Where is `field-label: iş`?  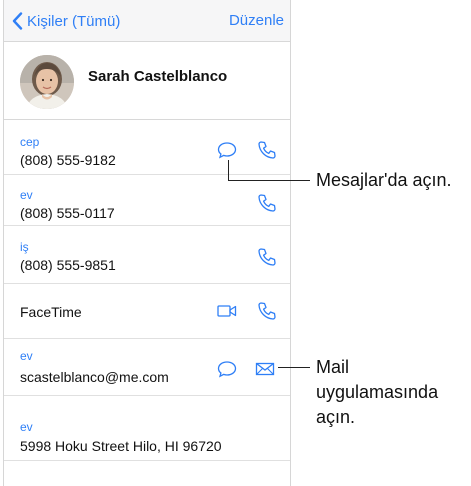
field-label: iş is located at coordinates (24, 247).